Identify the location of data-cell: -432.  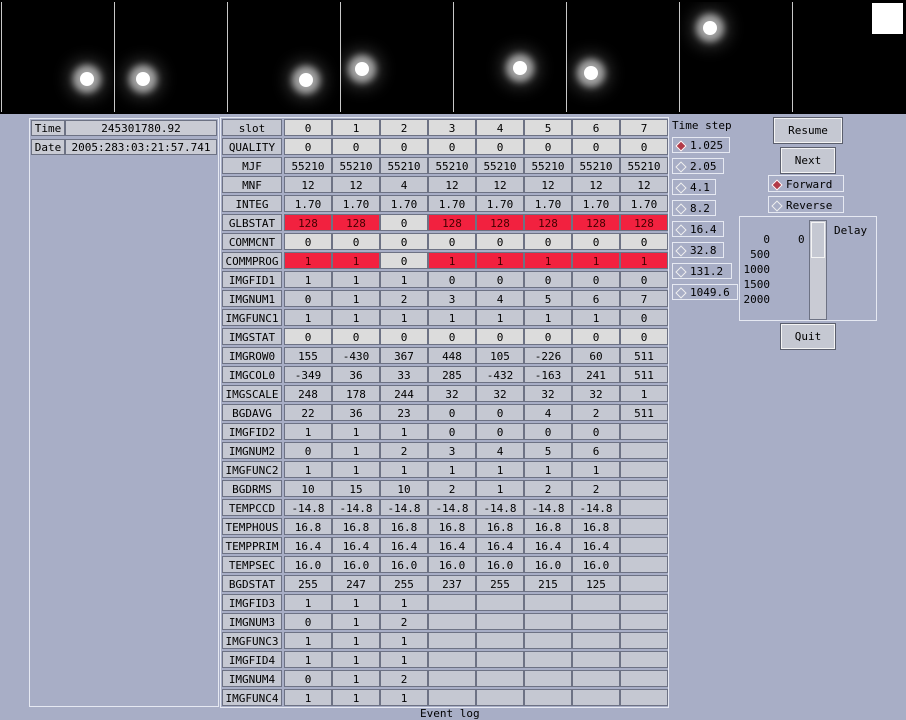
(500, 374).